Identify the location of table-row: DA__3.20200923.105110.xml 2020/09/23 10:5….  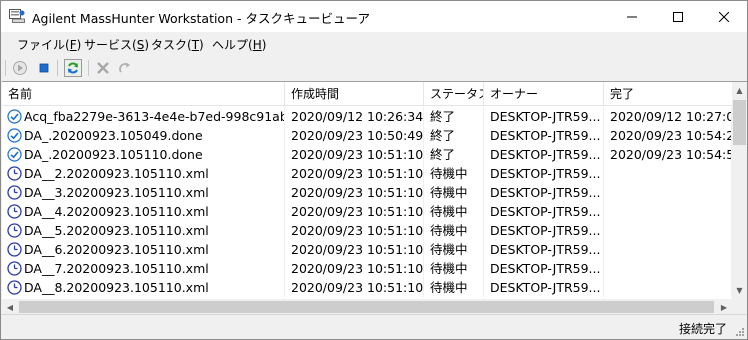
(367, 192).